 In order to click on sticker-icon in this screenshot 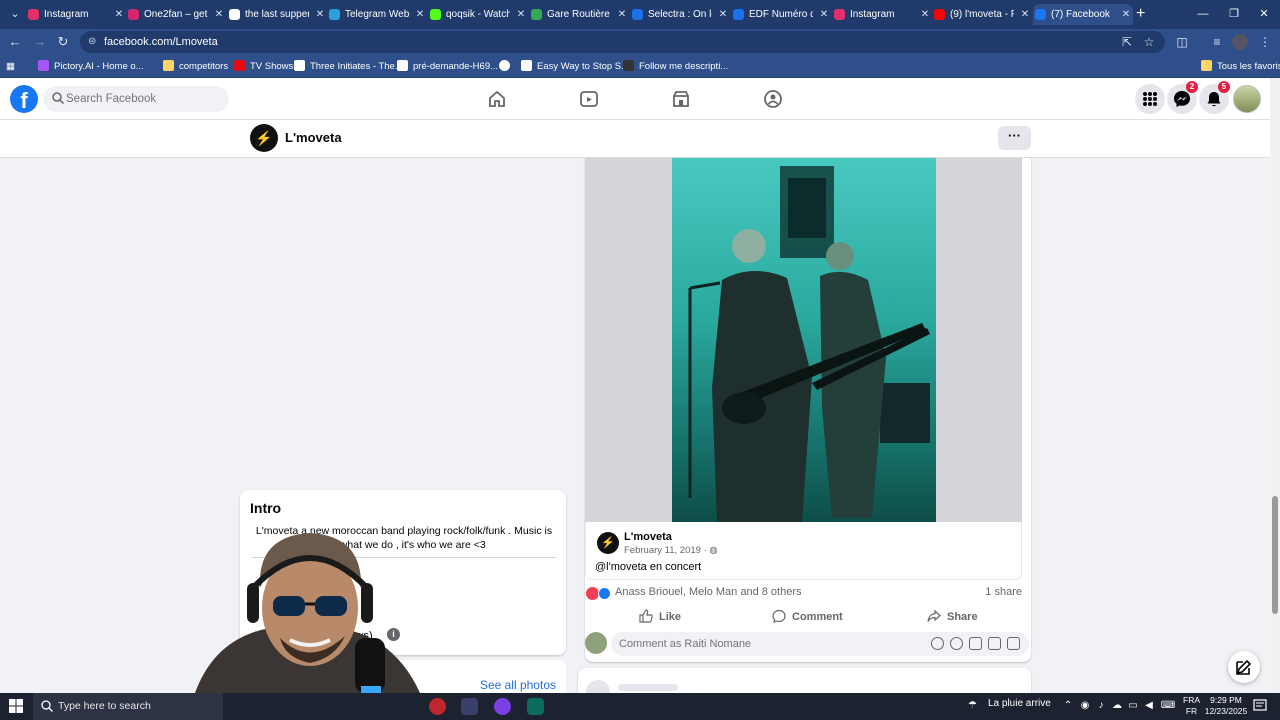, I will do `click(1013, 643)`.